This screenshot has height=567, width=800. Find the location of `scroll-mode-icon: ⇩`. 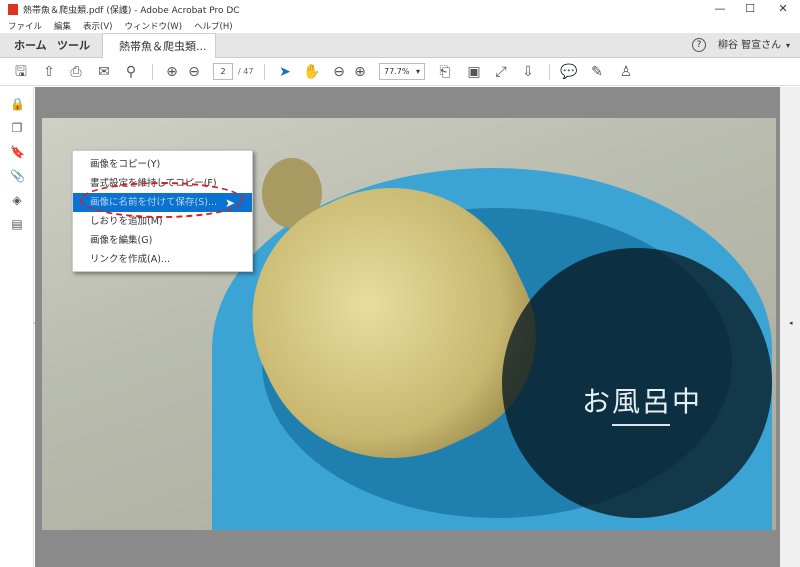

scroll-mode-icon: ⇩ is located at coordinates (528, 72).